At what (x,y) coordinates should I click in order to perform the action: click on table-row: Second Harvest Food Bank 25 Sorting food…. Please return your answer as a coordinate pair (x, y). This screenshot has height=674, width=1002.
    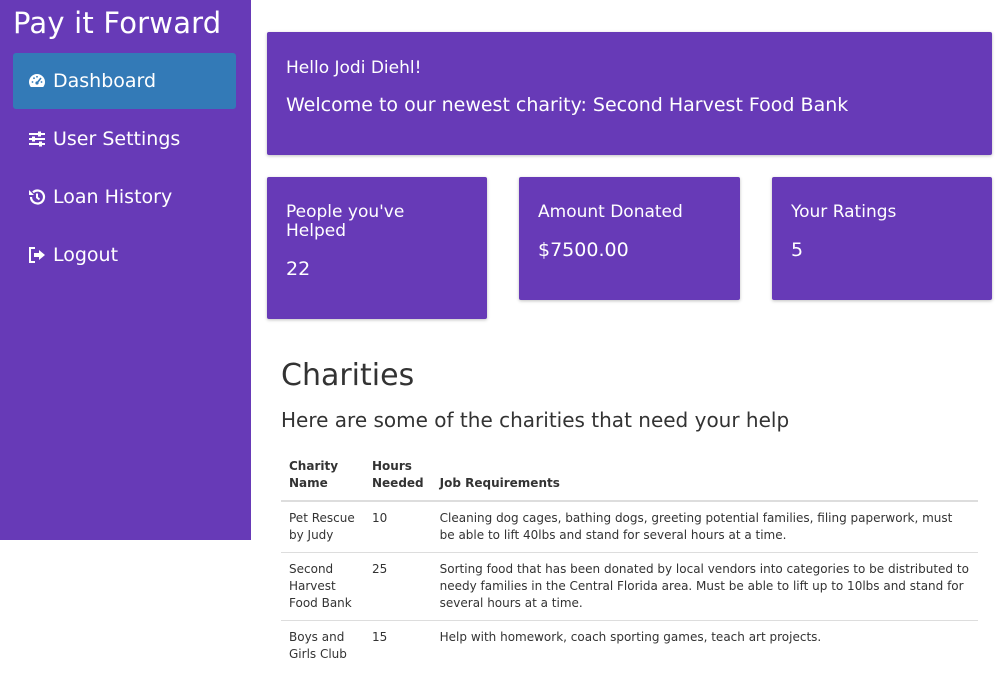
    Looking at the image, I should click on (629, 586).